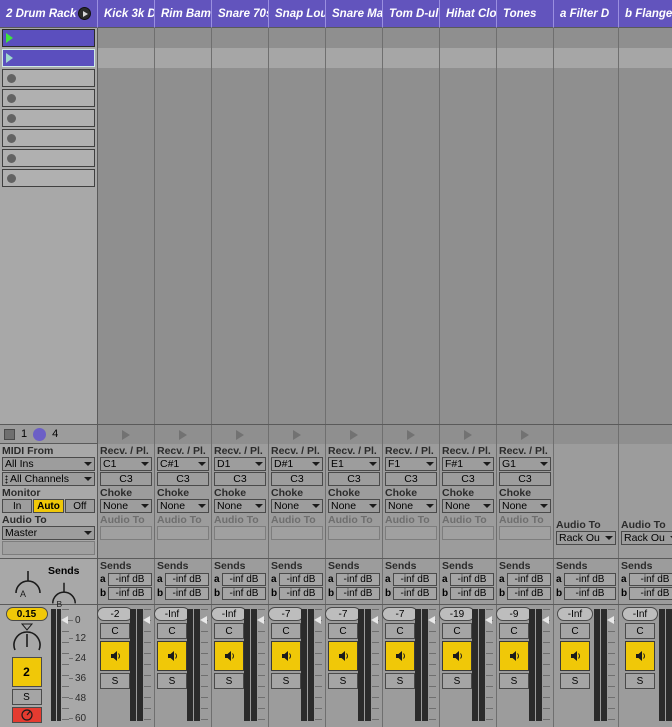 Image resolution: width=672 pixels, height=727 pixels. I want to click on track-title-6: Hihat Clo, so click(468, 14).